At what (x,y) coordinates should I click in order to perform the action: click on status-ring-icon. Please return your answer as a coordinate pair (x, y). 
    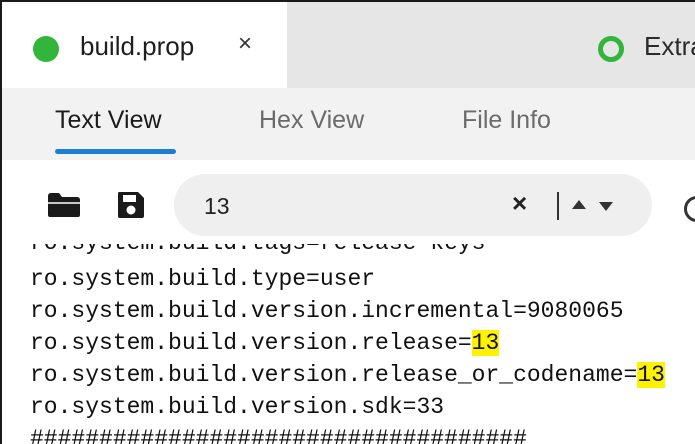
    Looking at the image, I should click on (611, 49).